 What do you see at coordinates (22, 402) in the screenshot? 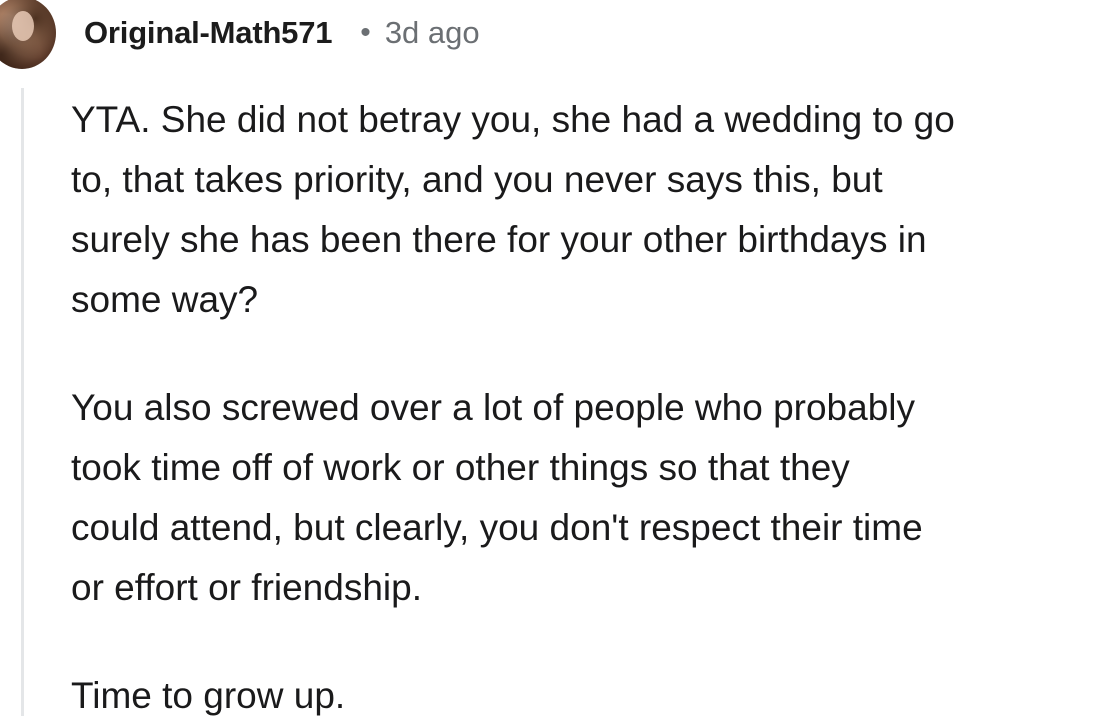
I see `thread-collapse-line` at bounding box center [22, 402].